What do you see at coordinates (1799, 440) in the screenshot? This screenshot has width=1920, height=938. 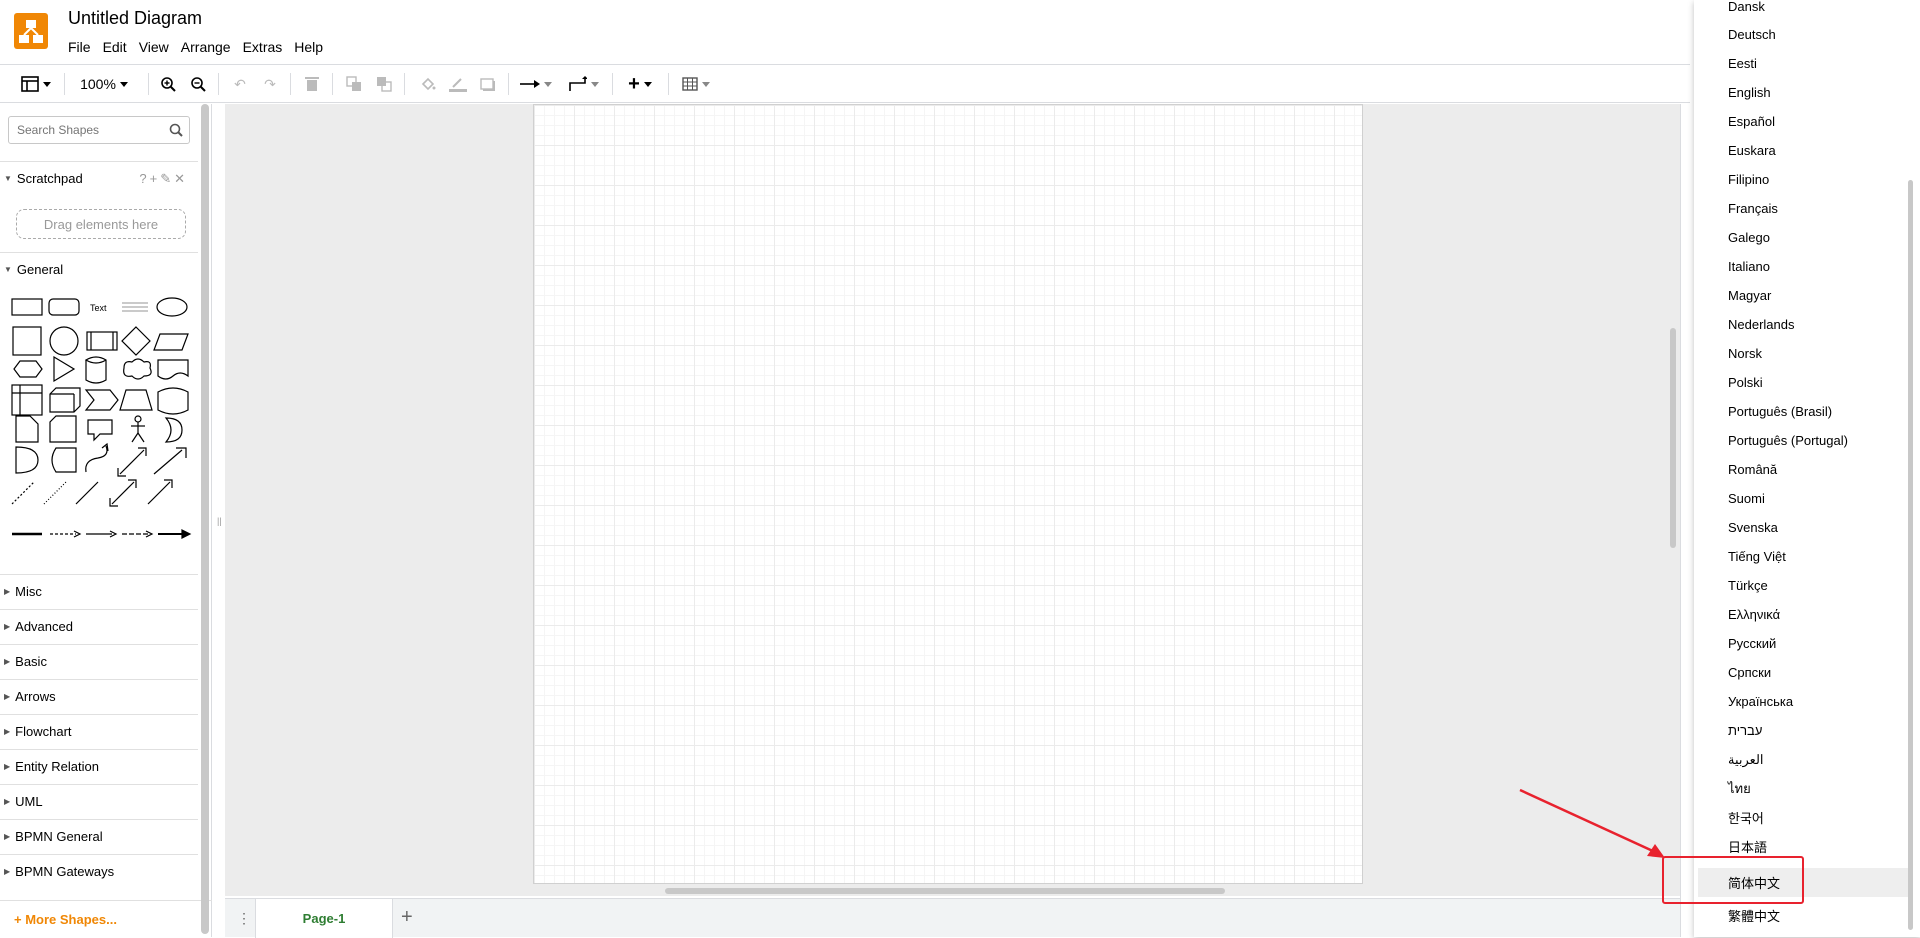 I see `language-item: Português (Portugal)` at bounding box center [1799, 440].